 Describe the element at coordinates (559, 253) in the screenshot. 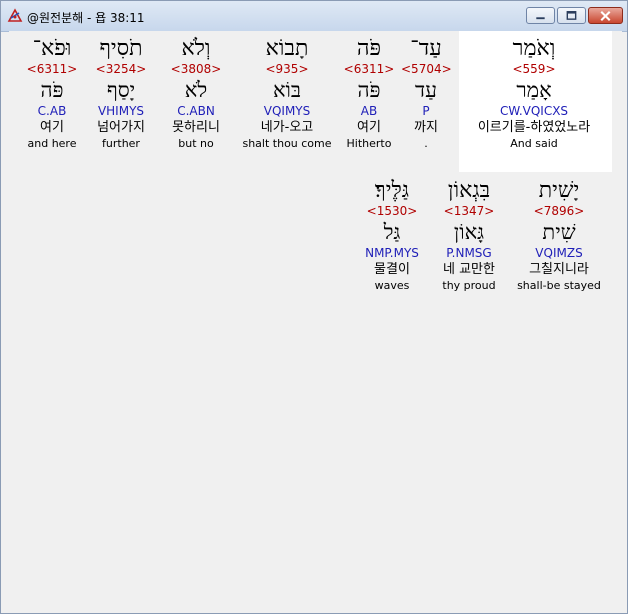

I see `morphology-code: VQIMZS` at that location.